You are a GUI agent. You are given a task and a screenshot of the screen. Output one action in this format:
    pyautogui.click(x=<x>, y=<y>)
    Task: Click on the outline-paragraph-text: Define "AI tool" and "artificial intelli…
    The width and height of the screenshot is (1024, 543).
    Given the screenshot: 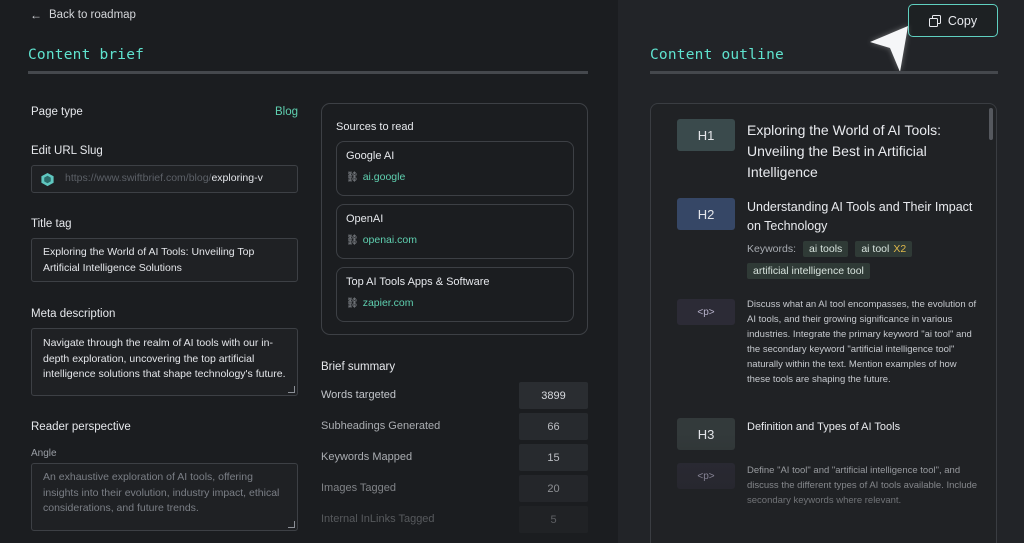 What is the action you would take?
    pyautogui.click(x=863, y=485)
    